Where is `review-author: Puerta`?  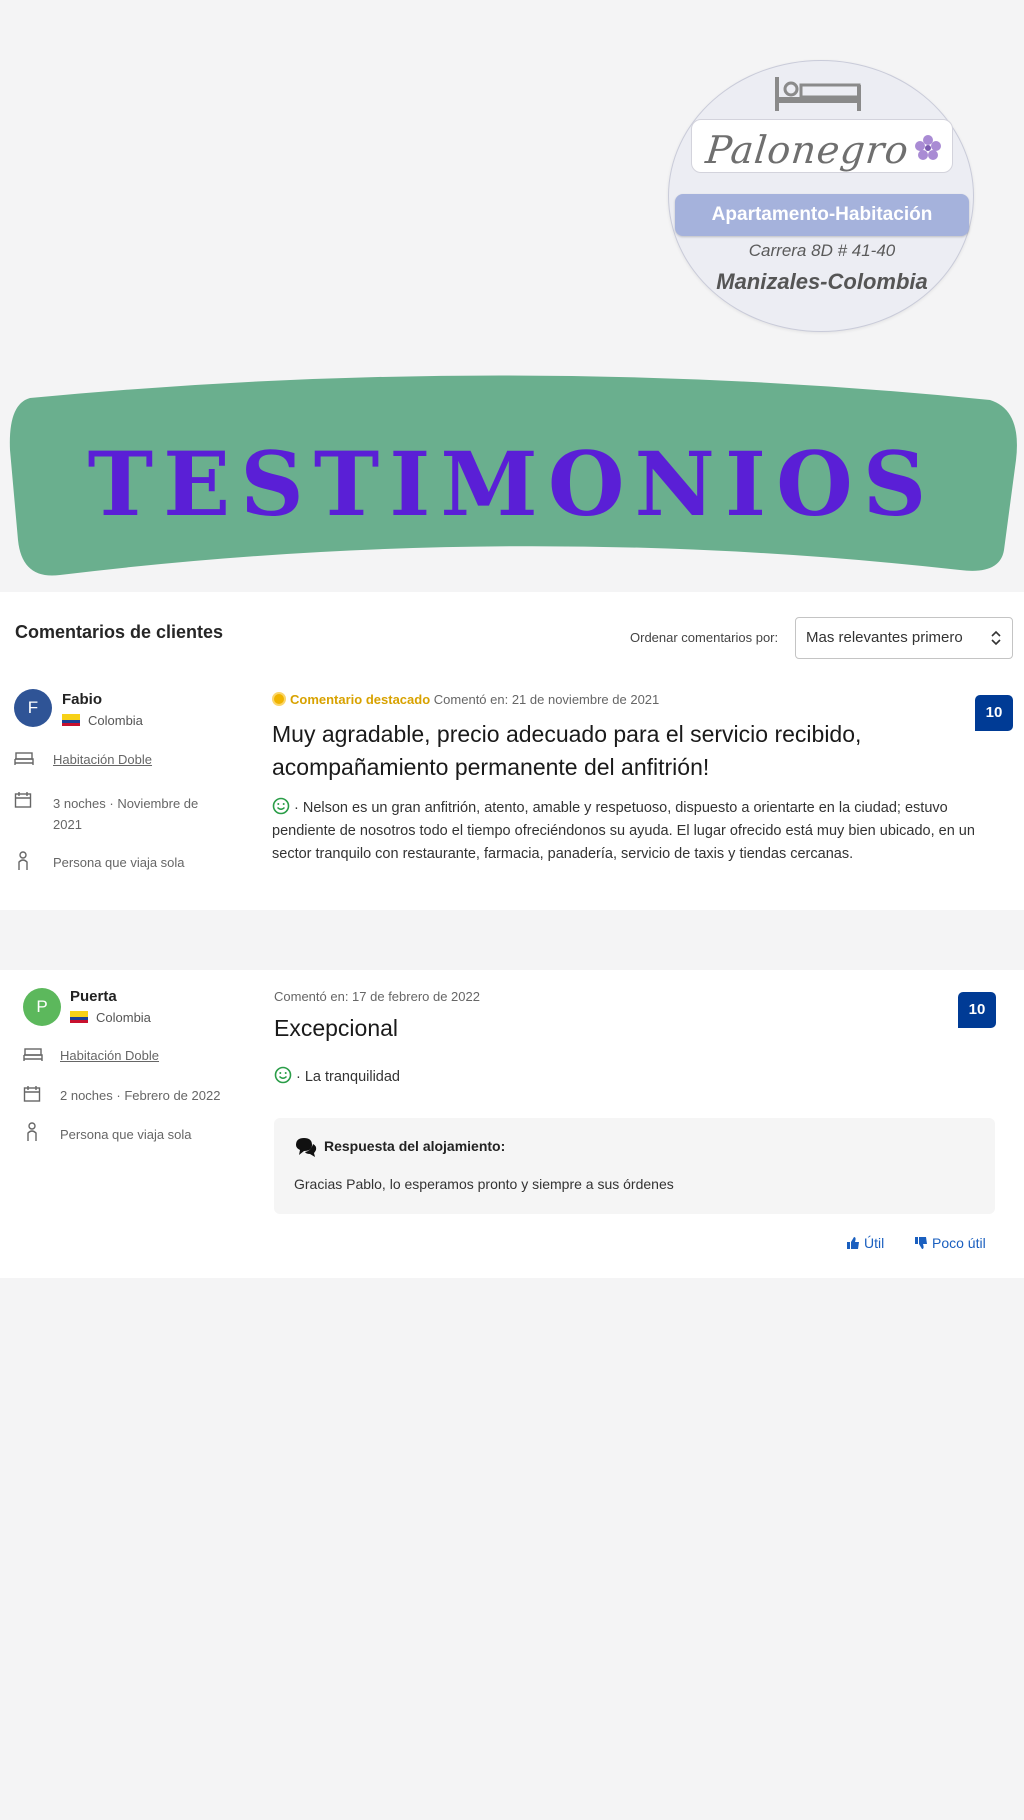 review-author: Puerta is located at coordinates (93, 996).